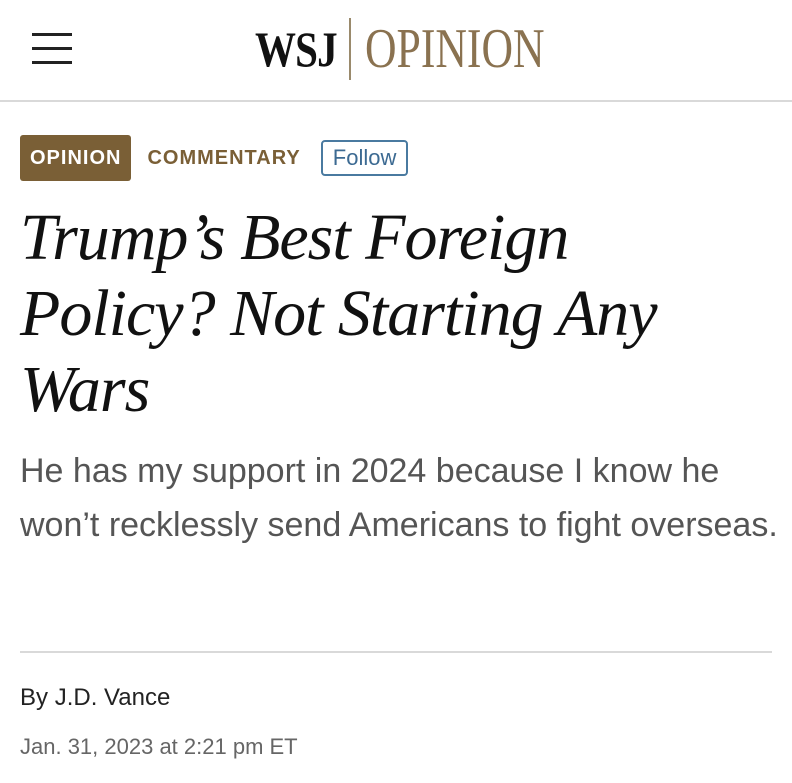  I want to click on byline: By J.D. Vance, so click(95, 698).